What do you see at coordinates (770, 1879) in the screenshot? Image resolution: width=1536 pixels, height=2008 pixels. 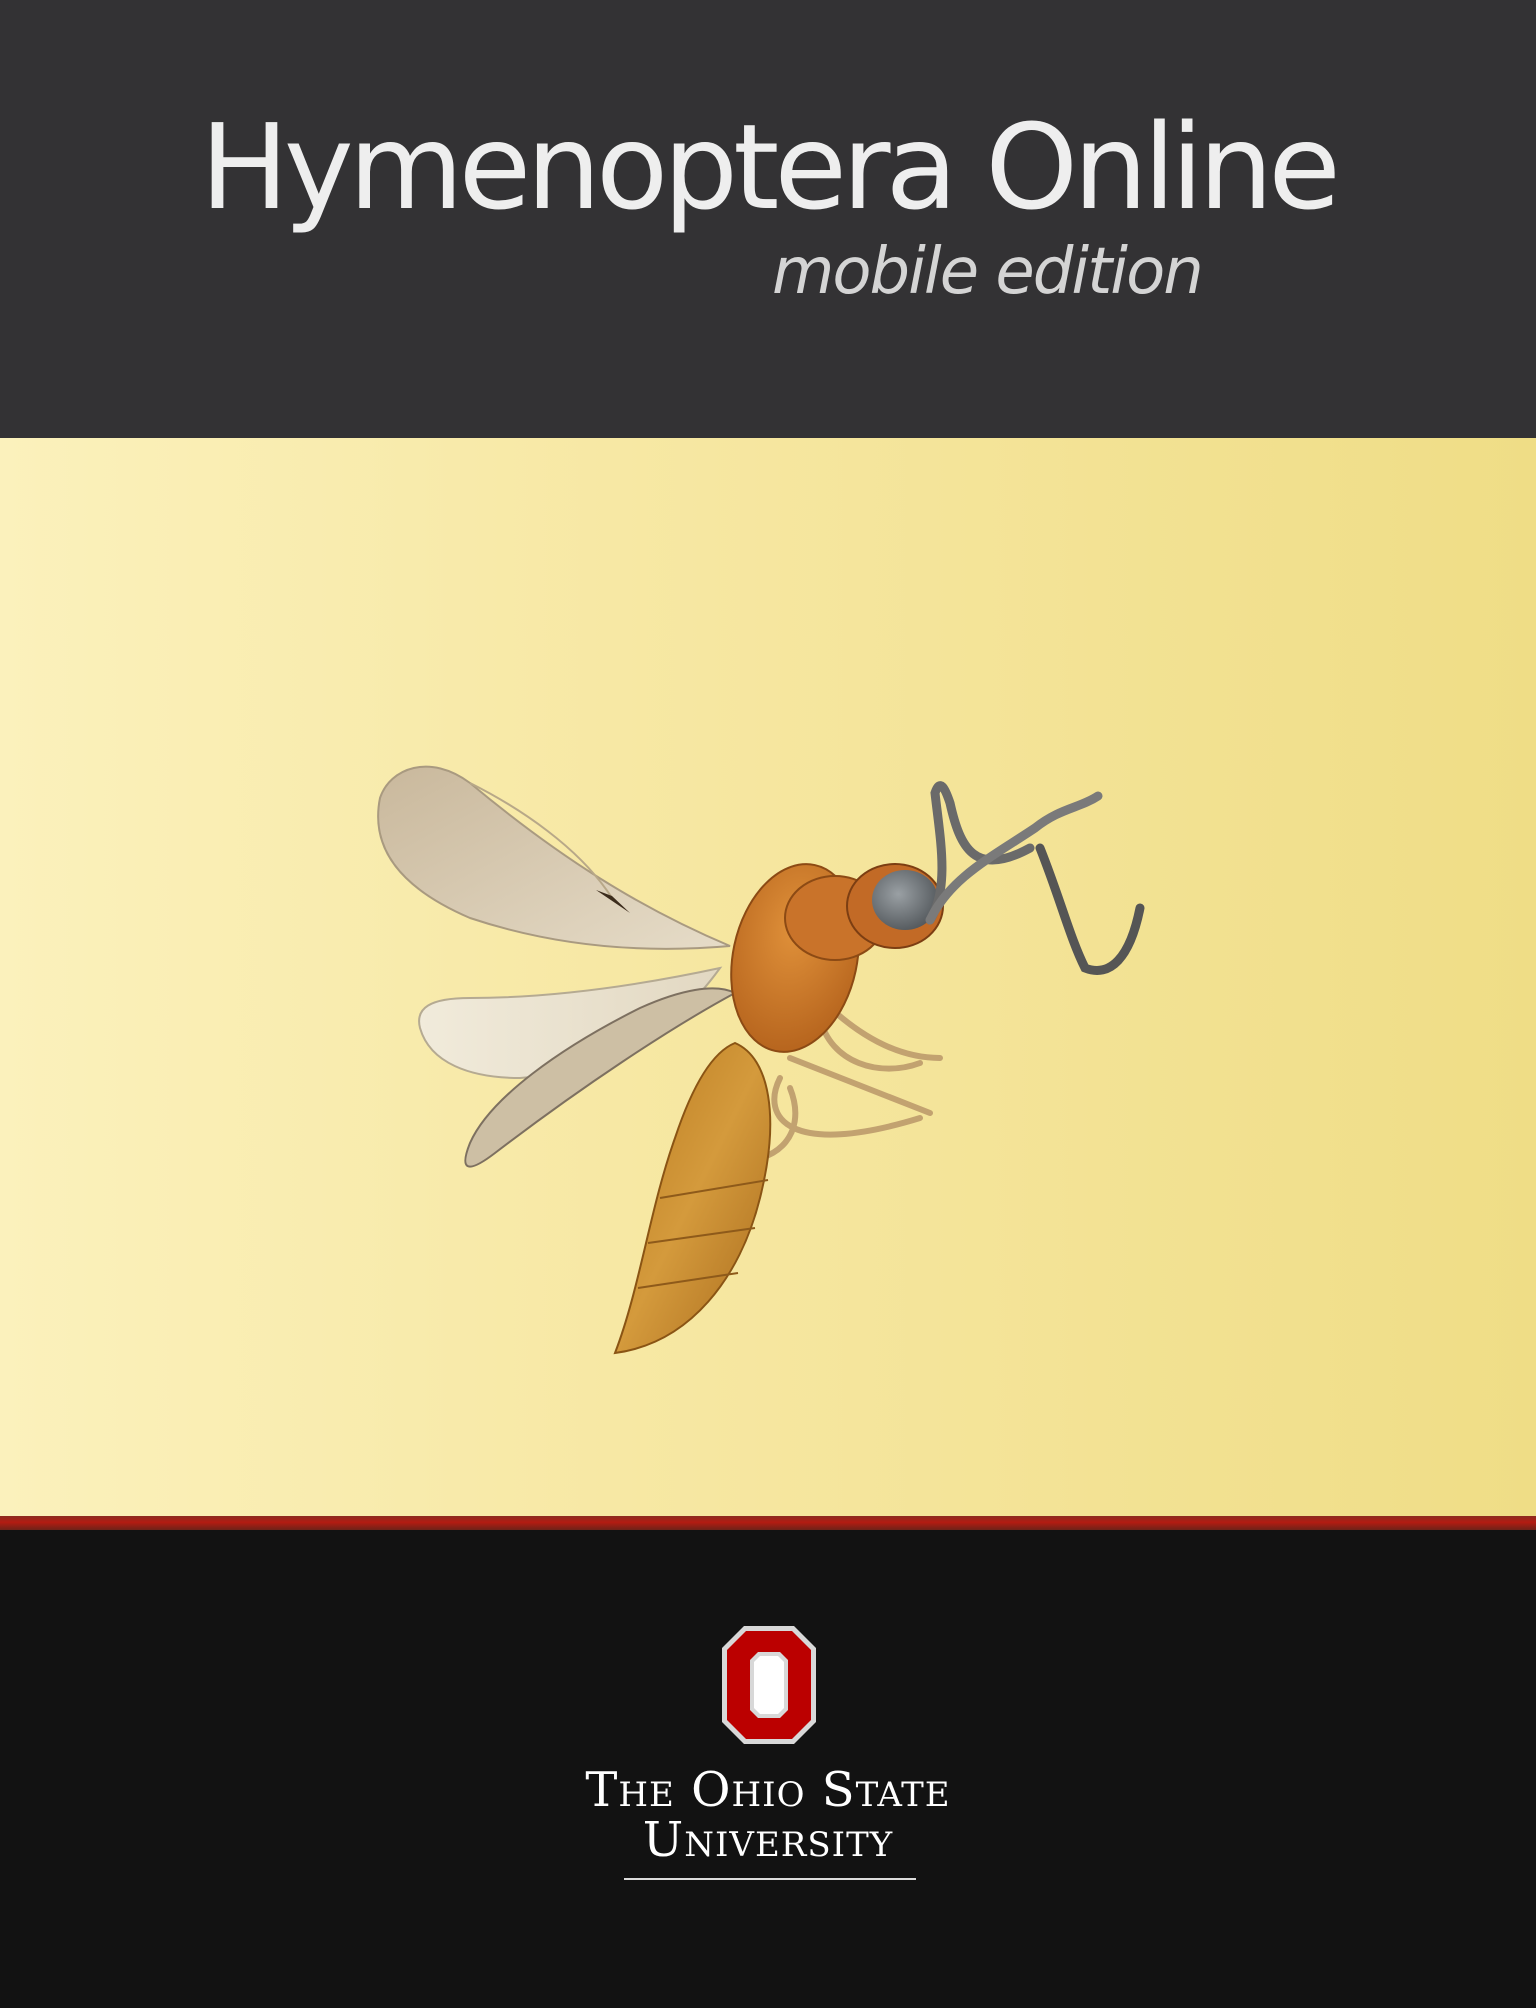 I see `wordmark-underline` at bounding box center [770, 1879].